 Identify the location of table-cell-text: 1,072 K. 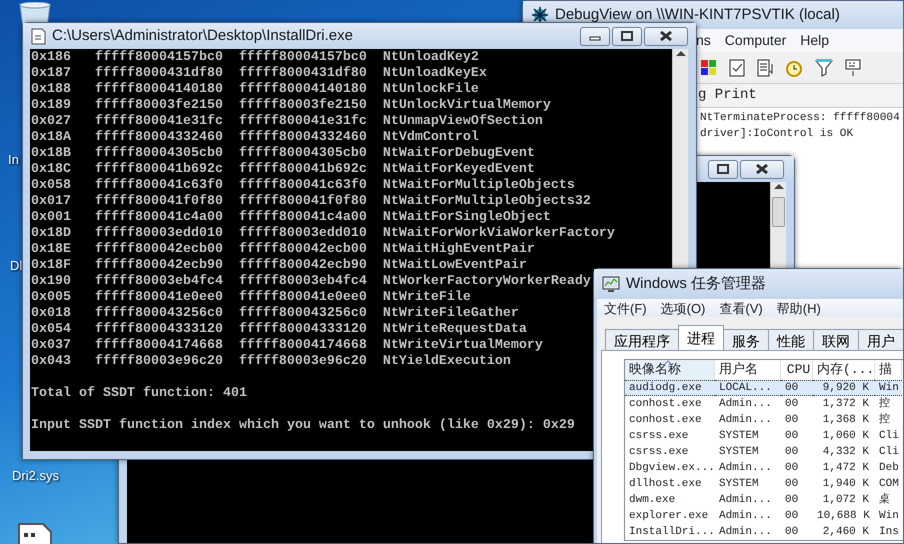
(846, 500).